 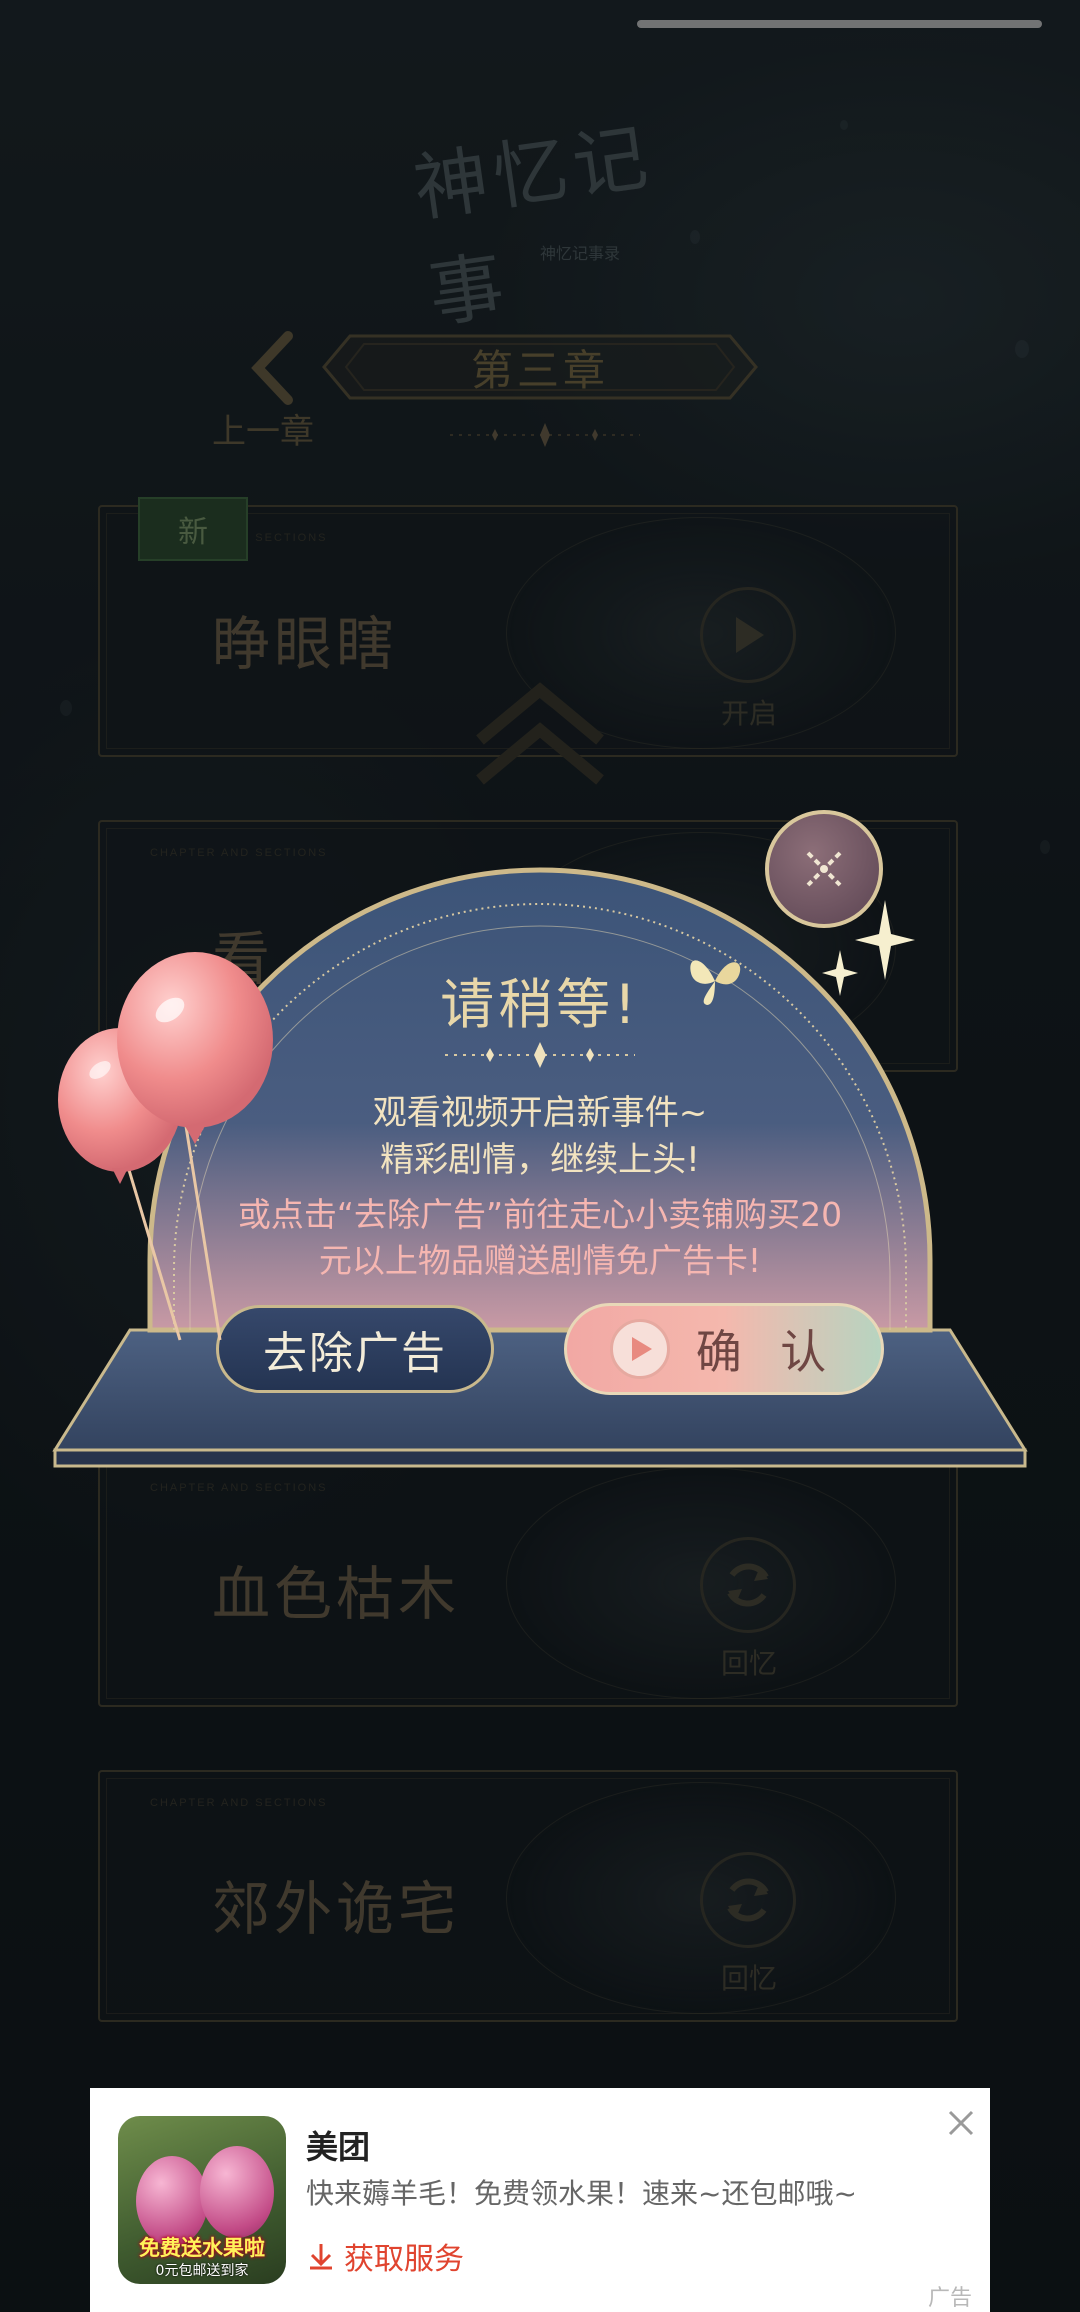 I want to click on ad-thumbnail: 免费送水果啦 0元包邮送到家, so click(x=202, y=2200).